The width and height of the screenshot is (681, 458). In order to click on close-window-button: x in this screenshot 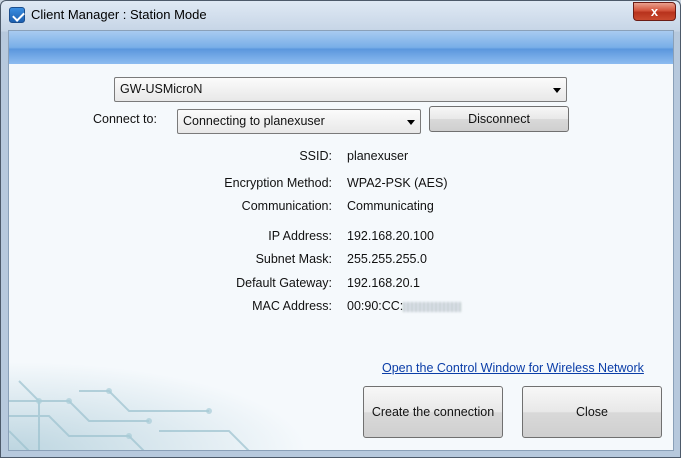, I will do `click(654, 11)`.